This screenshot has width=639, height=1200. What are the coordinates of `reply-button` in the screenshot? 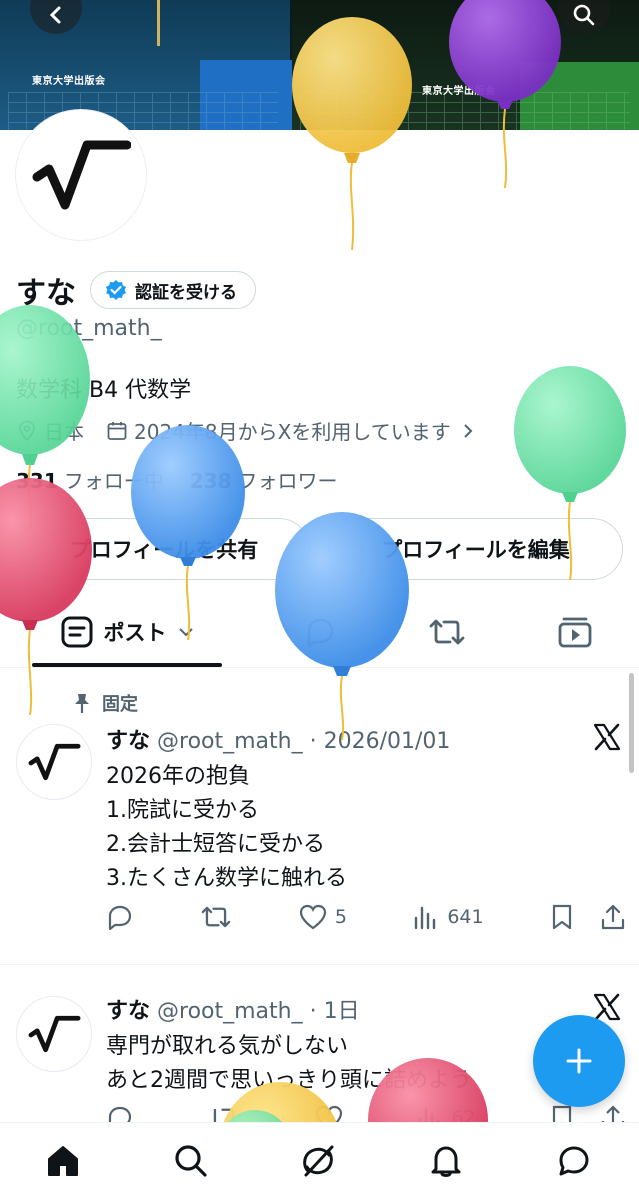 It's located at (120, 917).